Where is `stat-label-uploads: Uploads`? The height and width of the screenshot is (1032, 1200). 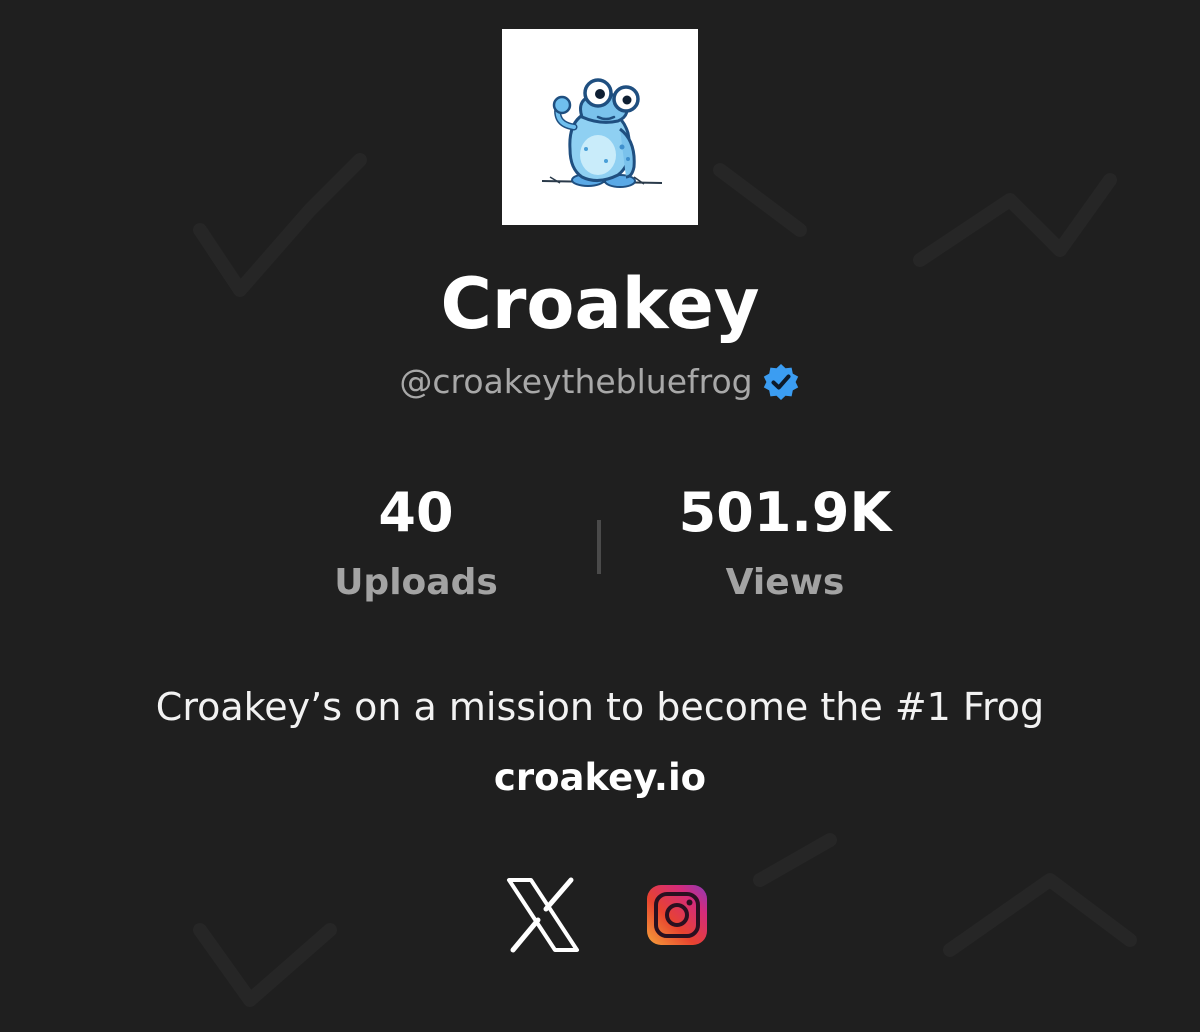 stat-label-uploads: Uploads is located at coordinates (416, 582).